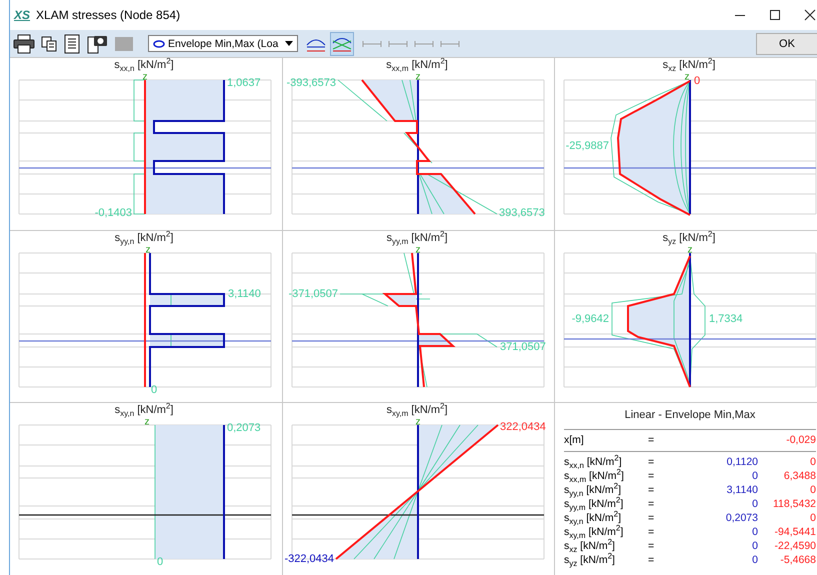 The width and height of the screenshot is (817, 575). I want to click on app-logo: XS, so click(22, 15).